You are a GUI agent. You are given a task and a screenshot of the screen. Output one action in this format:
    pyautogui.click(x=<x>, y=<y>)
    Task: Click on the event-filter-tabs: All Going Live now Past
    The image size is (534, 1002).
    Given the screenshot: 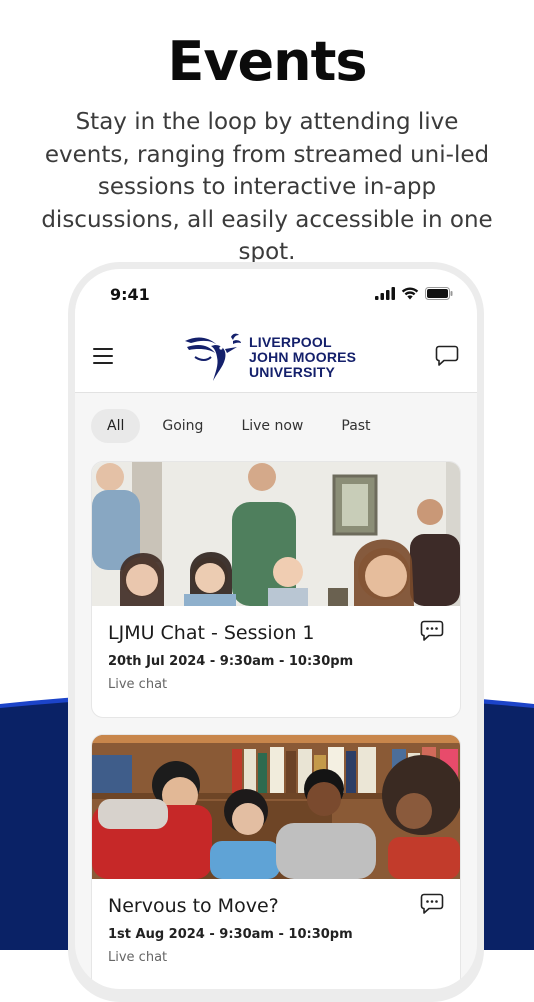 What is the action you would take?
    pyautogui.click(x=239, y=426)
    